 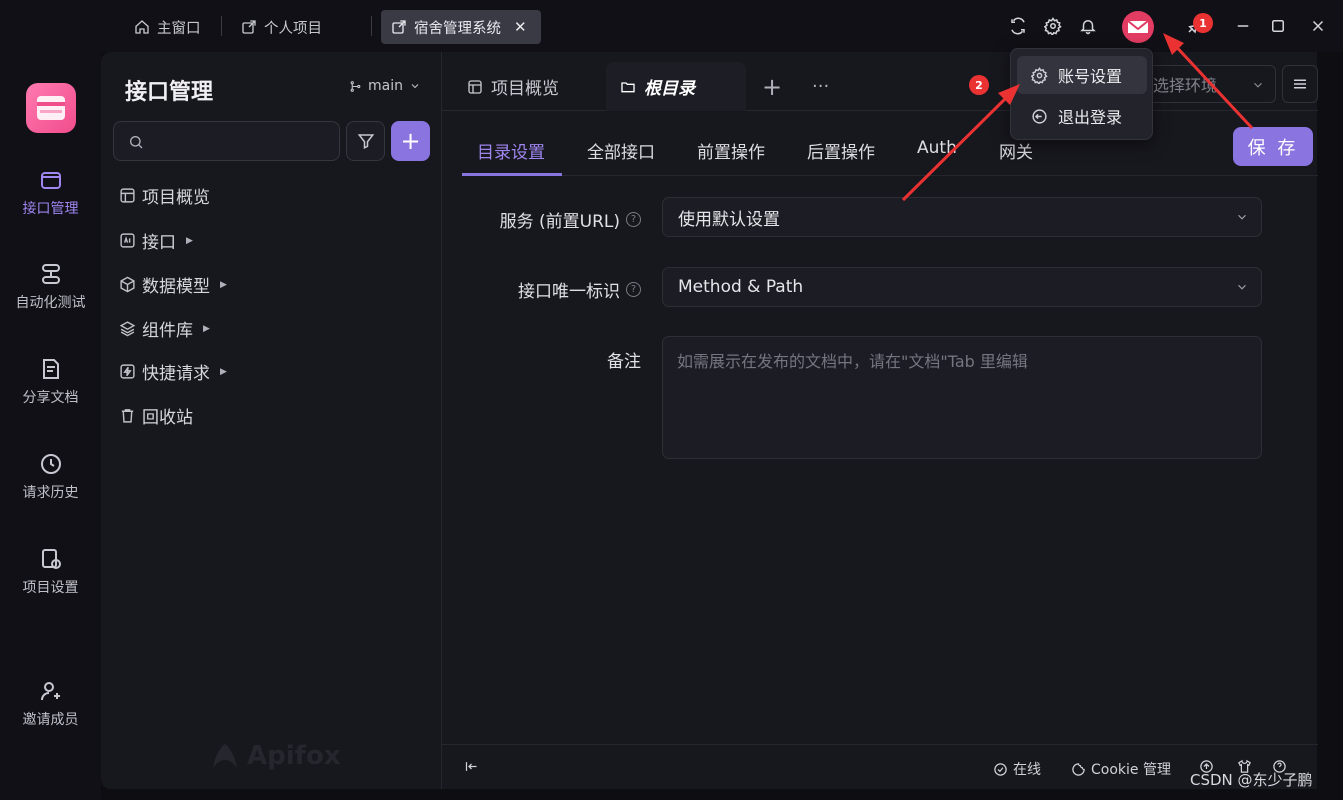 I want to click on avatar, so click(x=1138, y=27).